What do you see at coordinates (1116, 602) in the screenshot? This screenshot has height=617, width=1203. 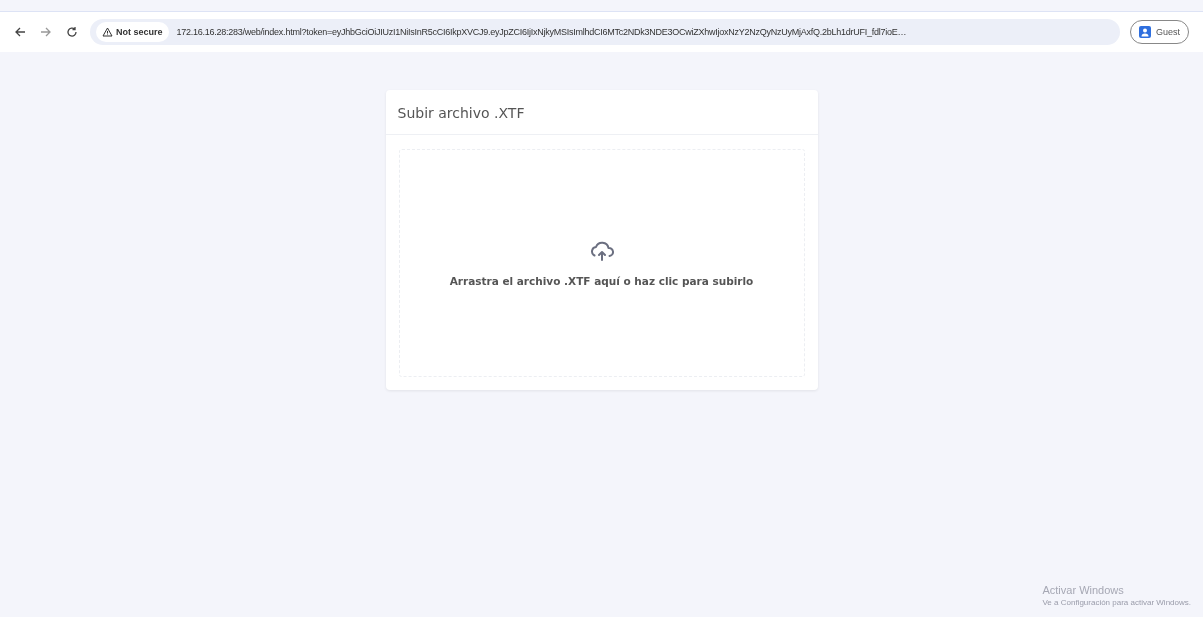 I see `activation-message: Ve a Configuración para activar Windows.` at bounding box center [1116, 602].